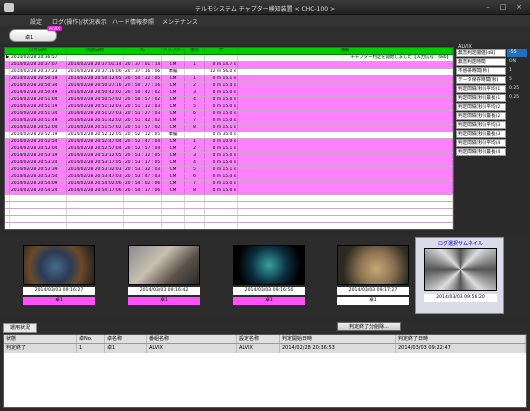 This screenshot has height=411, width=530. Describe the element at coordinates (492, 152) in the screenshot. I see `setting-row: 判定間隔[秒](最長)4` at that location.